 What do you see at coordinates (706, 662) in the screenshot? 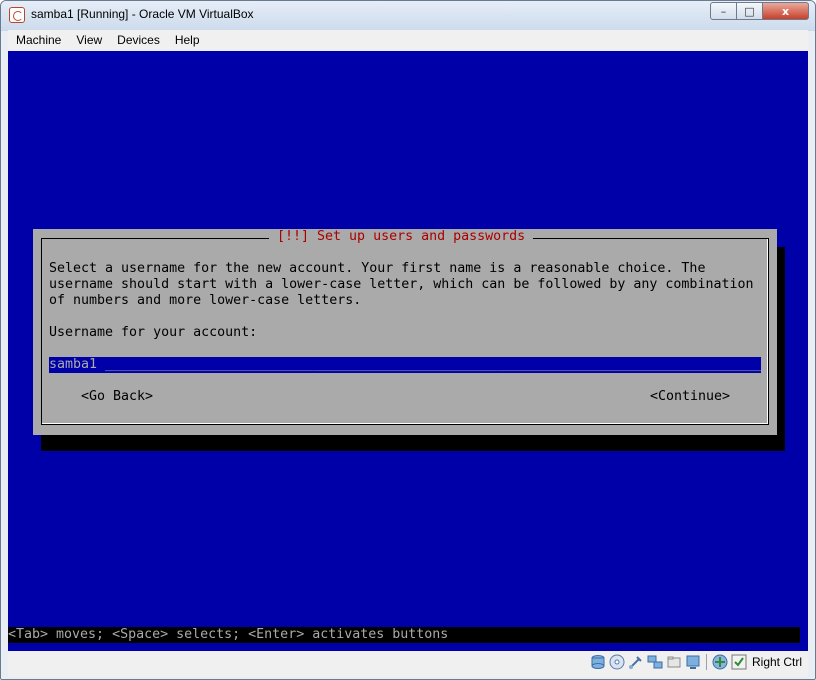
I see `status-separator` at bounding box center [706, 662].